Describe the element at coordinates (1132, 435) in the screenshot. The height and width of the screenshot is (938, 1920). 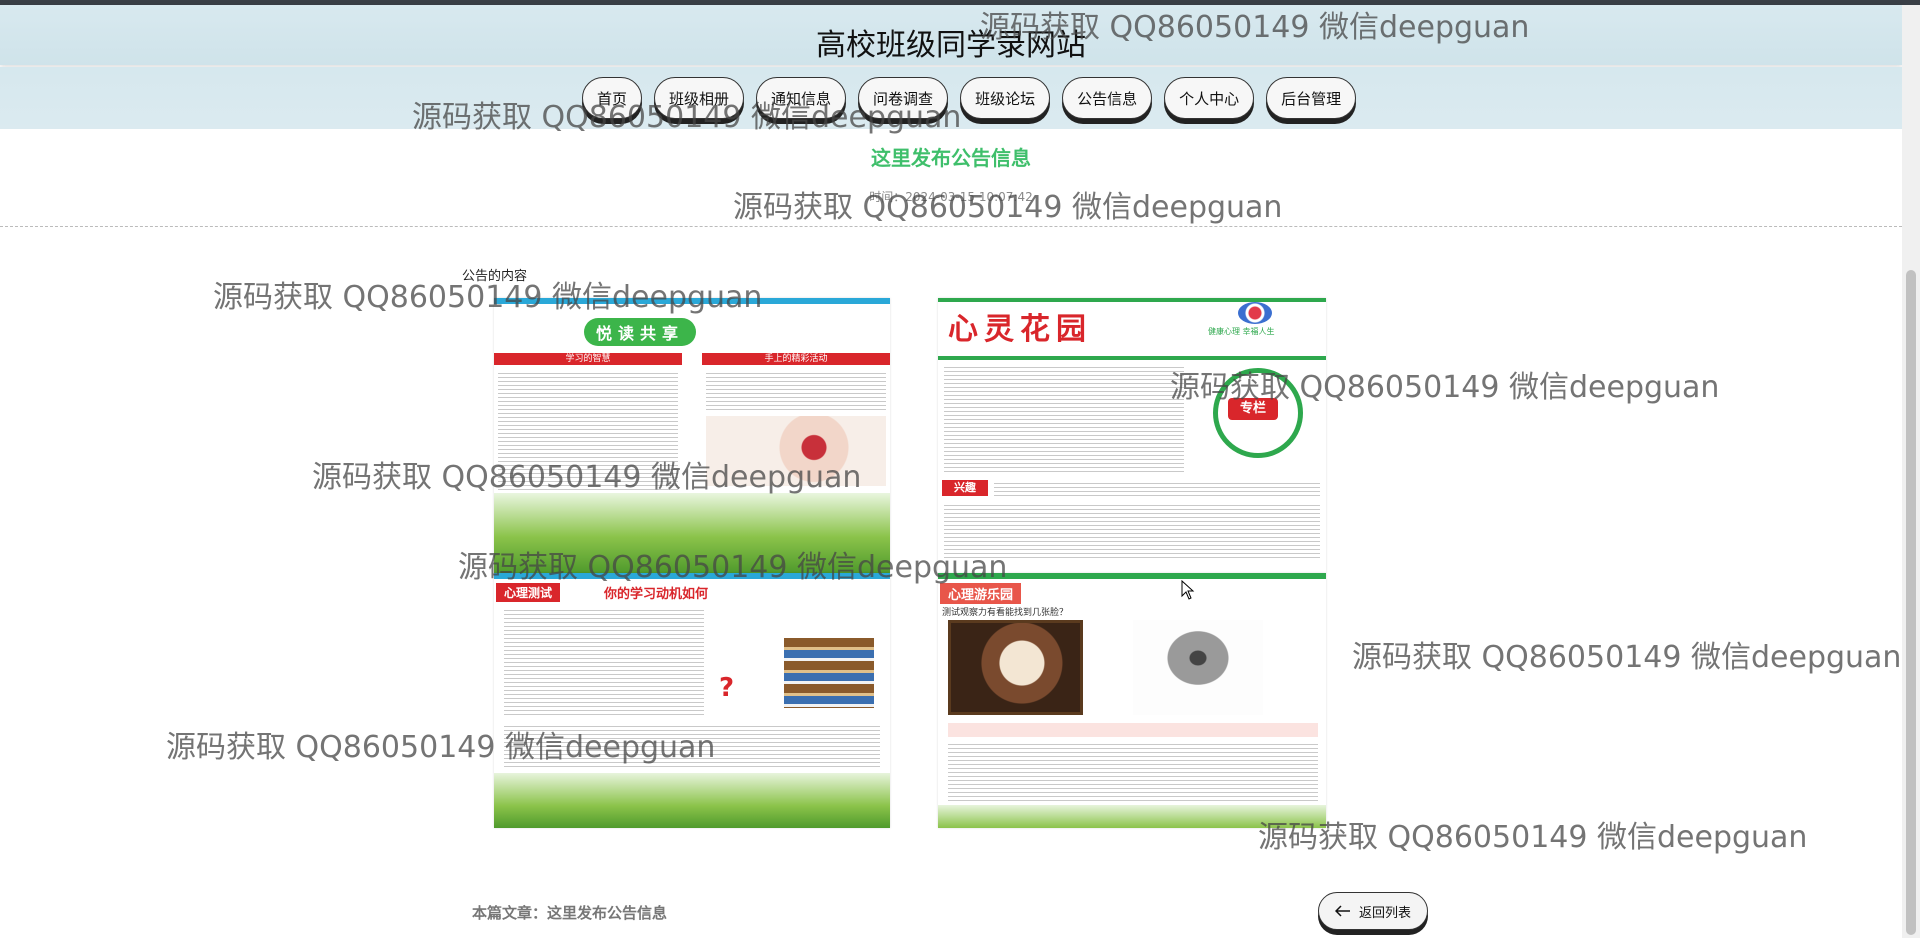
I see `poster-soul-garden: 心灵花园 健康心理 幸福人生 专栏 兴趣` at that location.